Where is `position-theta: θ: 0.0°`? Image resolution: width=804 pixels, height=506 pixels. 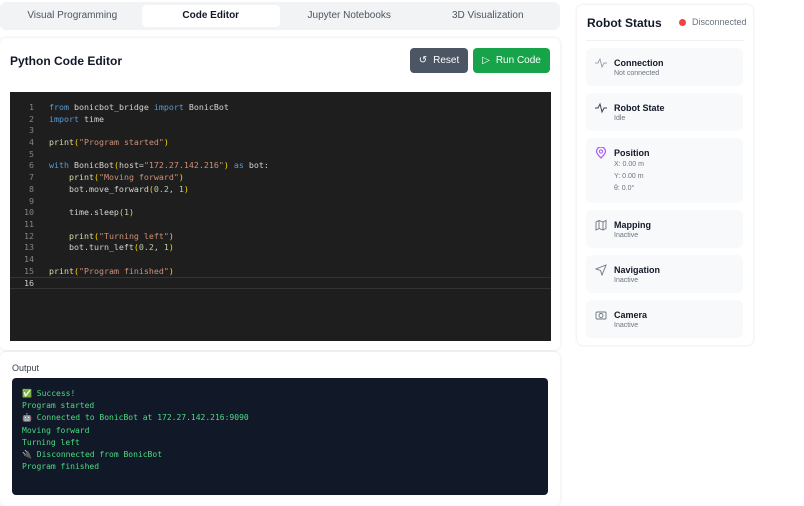 position-theta: θ: 0.0° is located at coordinates (624, 188).